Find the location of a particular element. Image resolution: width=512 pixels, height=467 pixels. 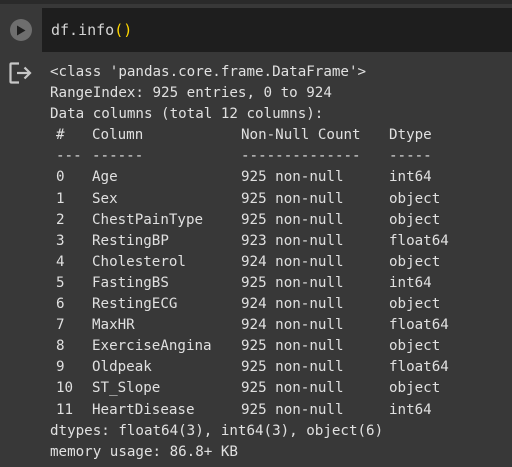

table-header: # Column Non-Null Count Dtype is located at coordinates (249, 135).